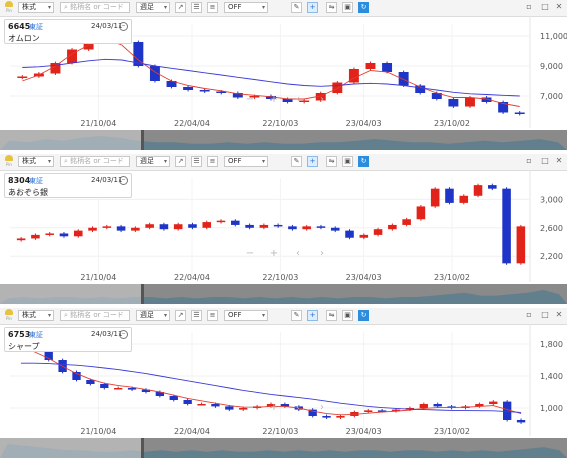 Image resolution: width=567 pixels, height=462 pixels. Describe the element at coordinates (280, 123) in the screenshot. I see `x-tick-label: 22/10/03` at that location.